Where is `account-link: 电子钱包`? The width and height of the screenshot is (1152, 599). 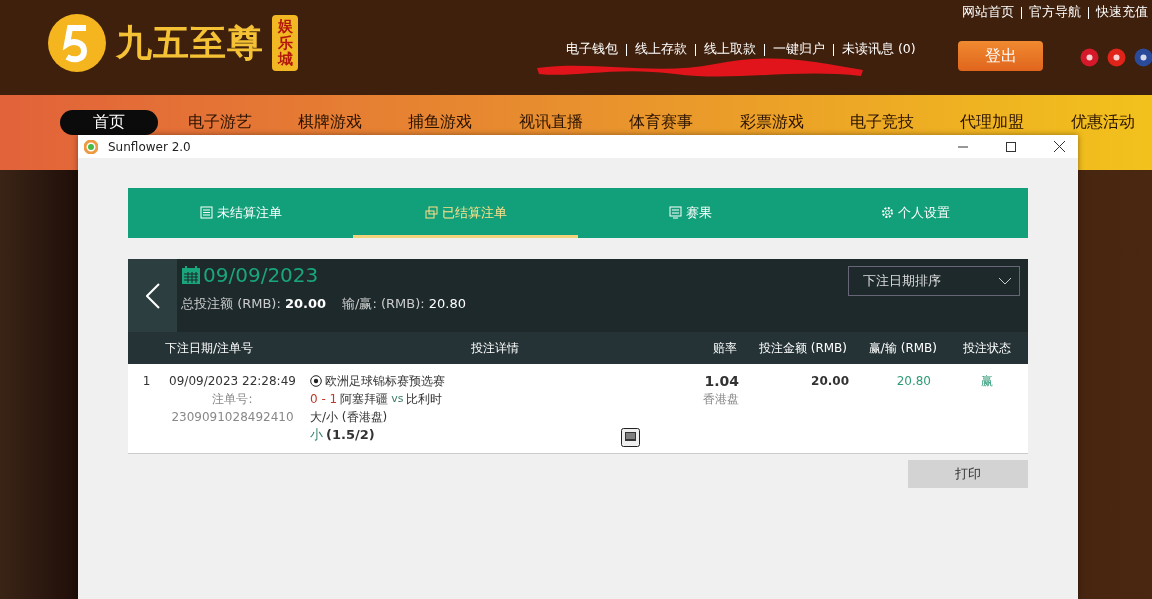
account-link: 电子钱包 is located at coordinates (592, 49).